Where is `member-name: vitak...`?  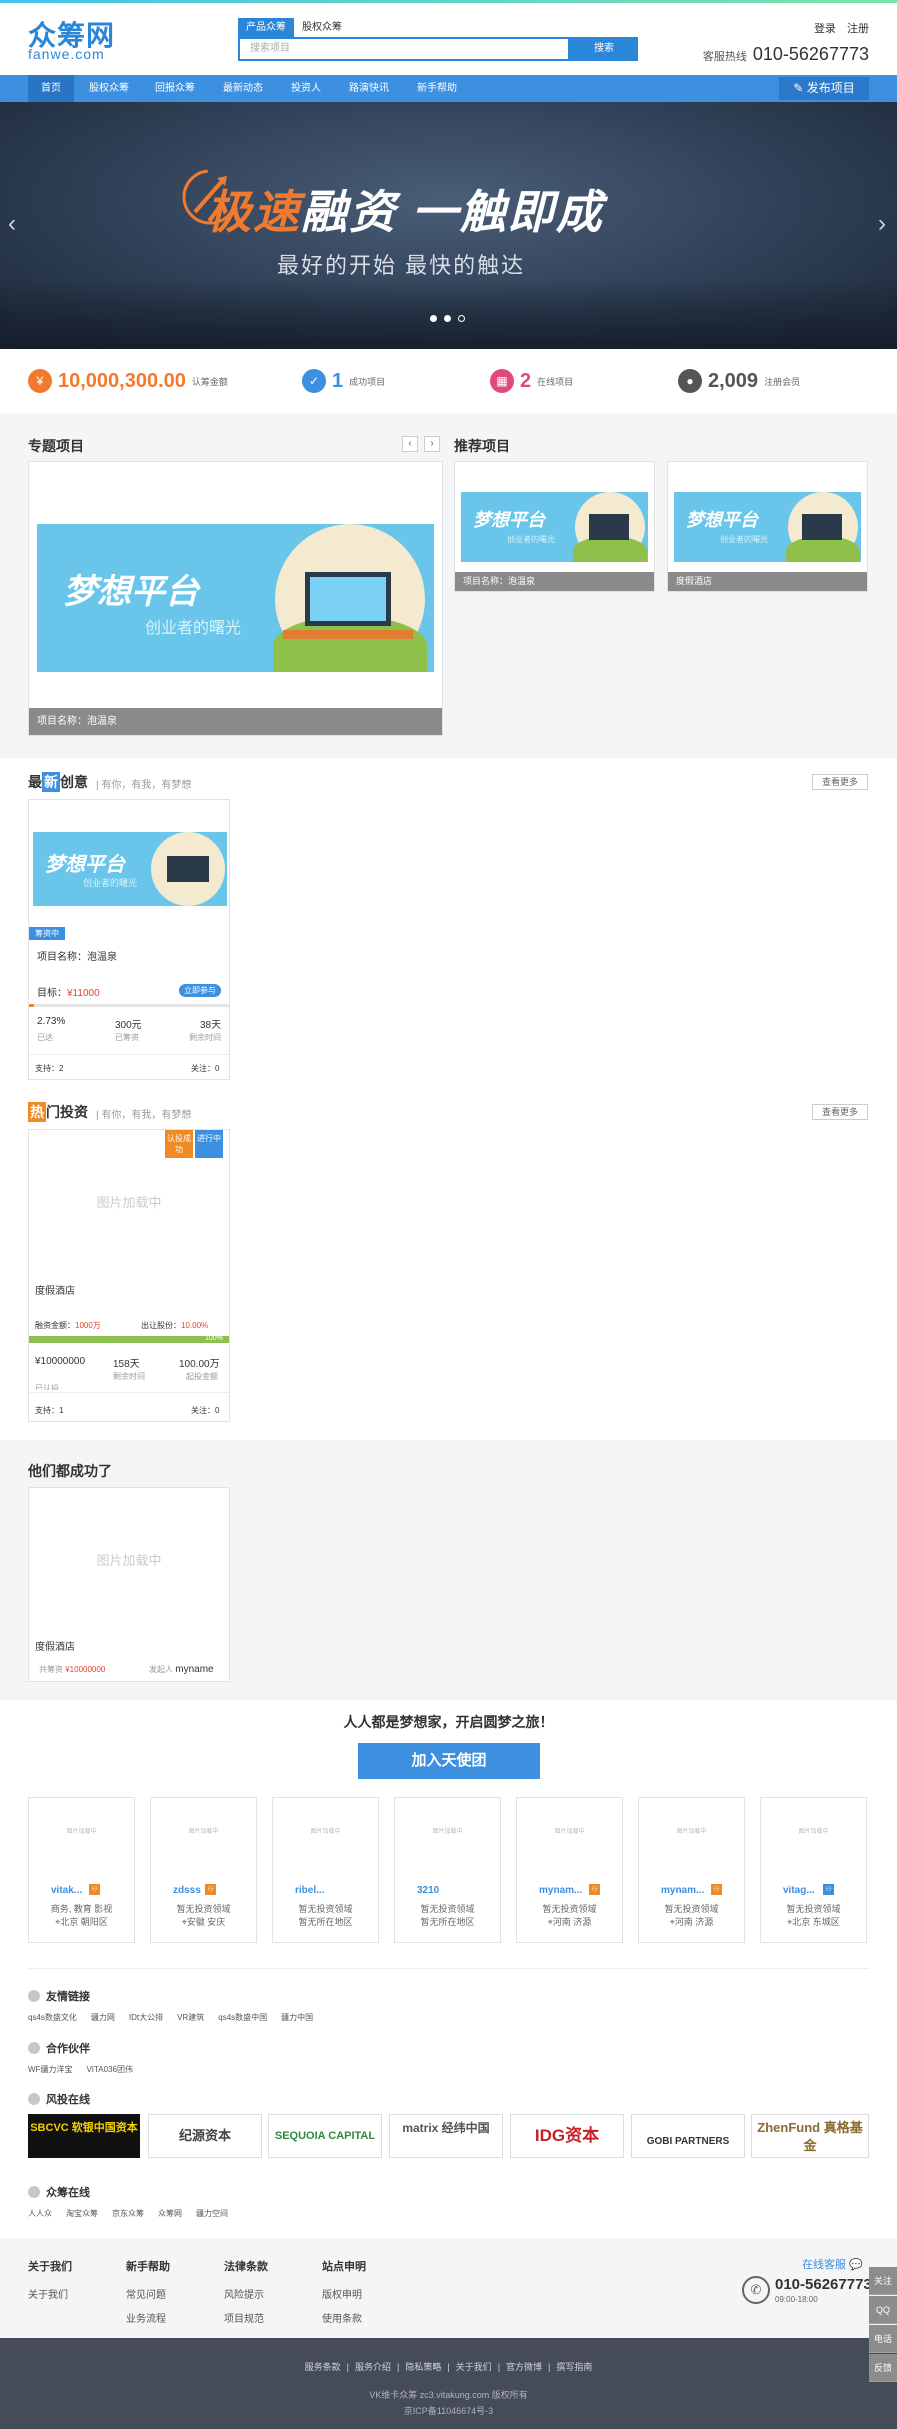
member-name: vitak... is located at coordinates (66, 1890).